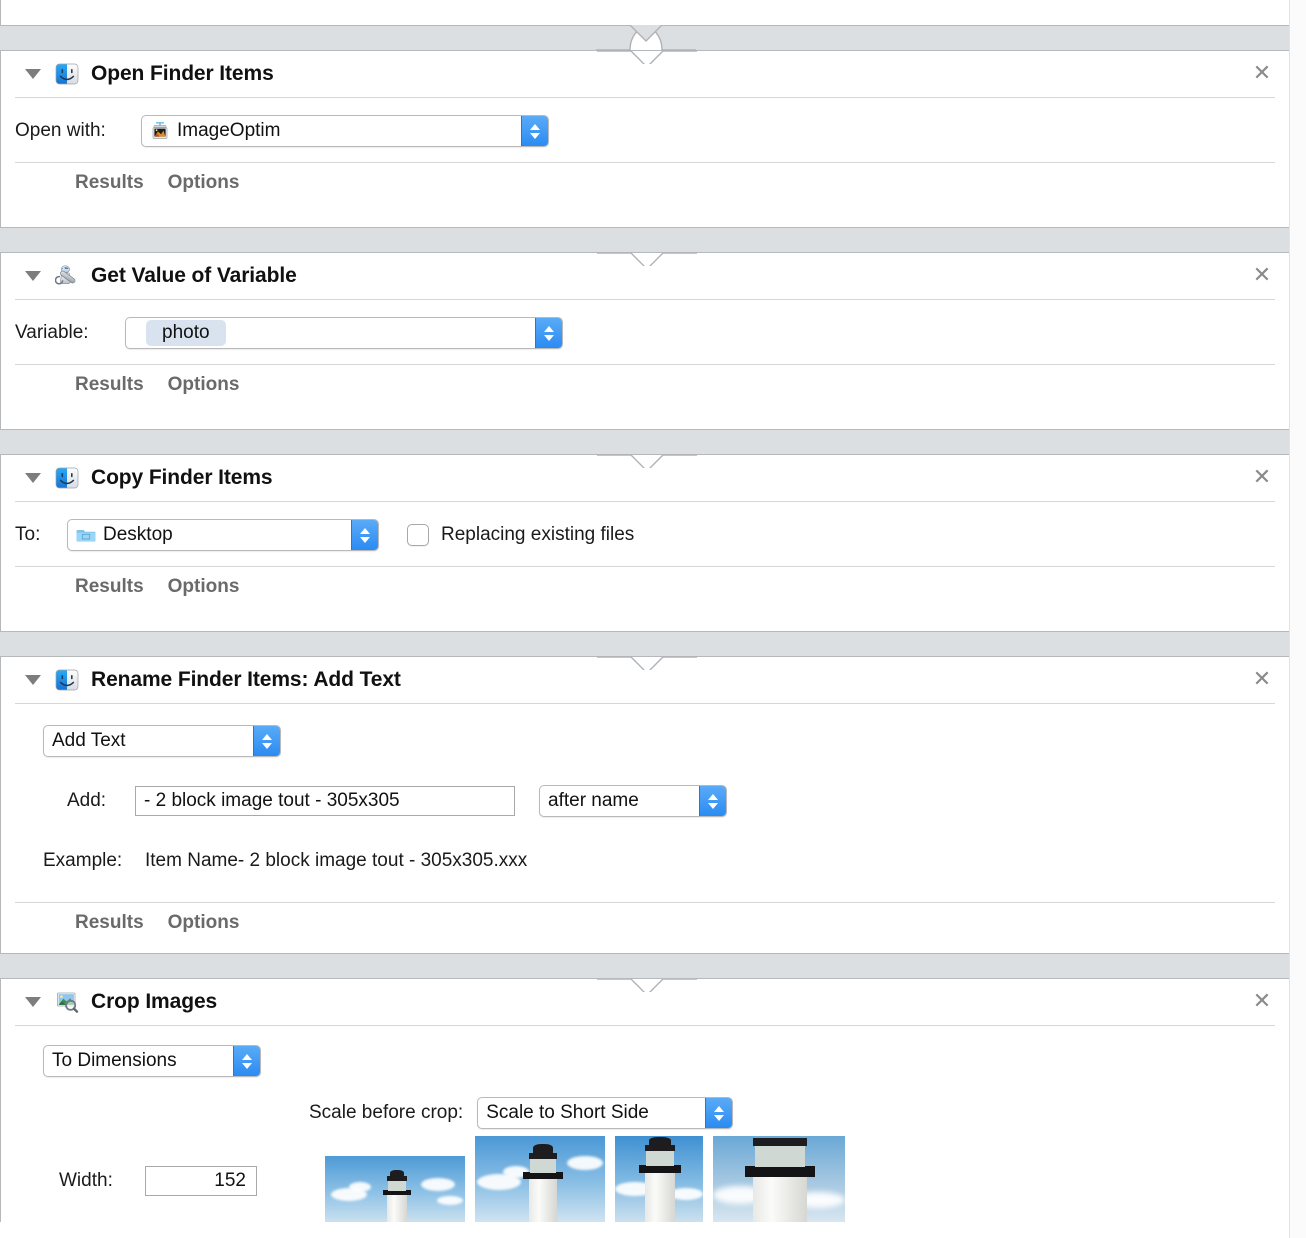 Image resolution: width=1306 pixels, height=1238 pixels. I want to click on variable-label: Variable:, so click(52, 332).